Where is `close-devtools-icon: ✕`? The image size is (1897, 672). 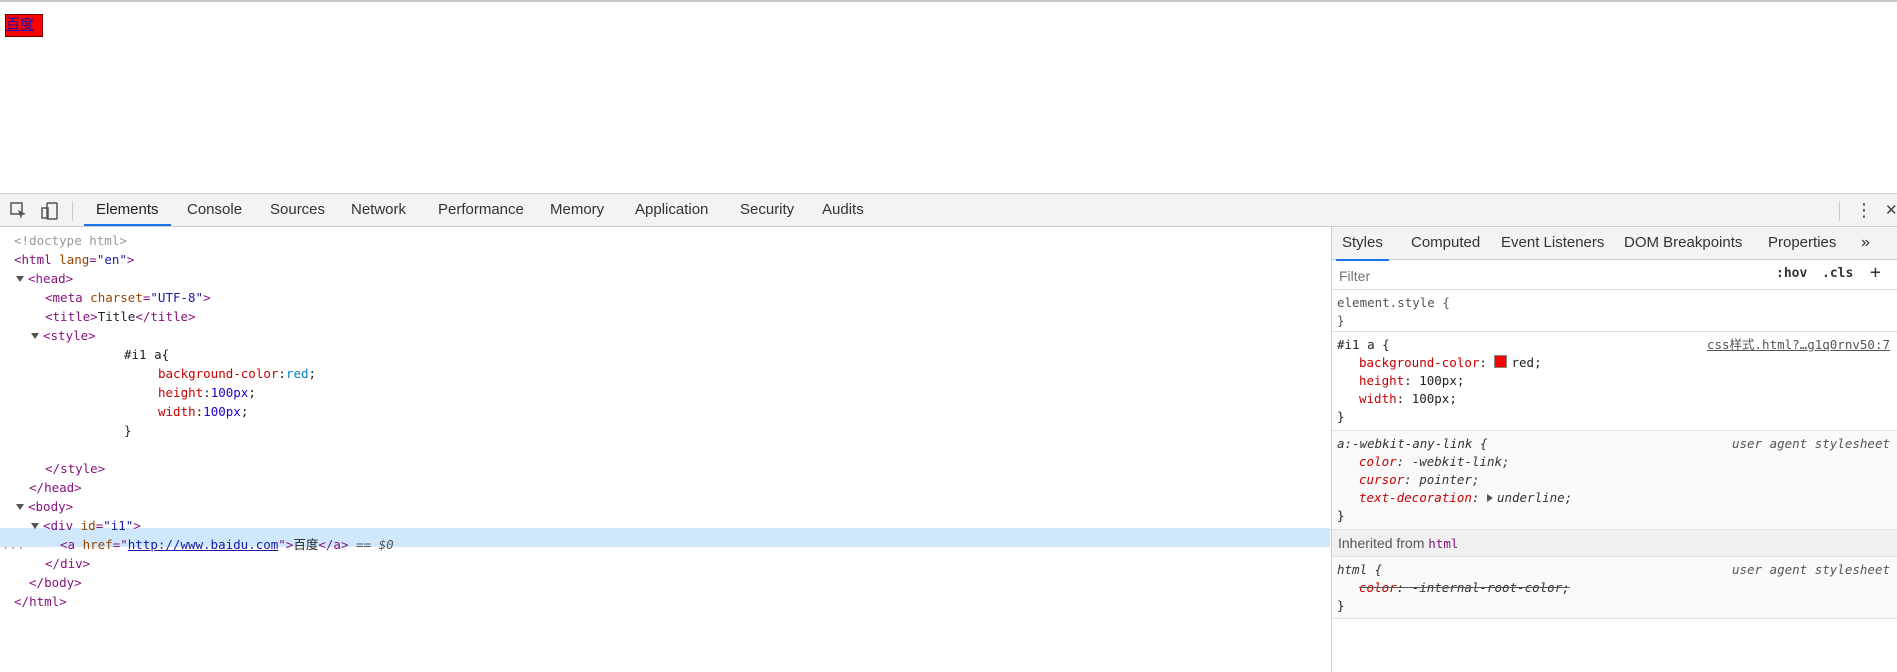
close-devtools-icon: ✕ is located at coordinates (1891, 210).